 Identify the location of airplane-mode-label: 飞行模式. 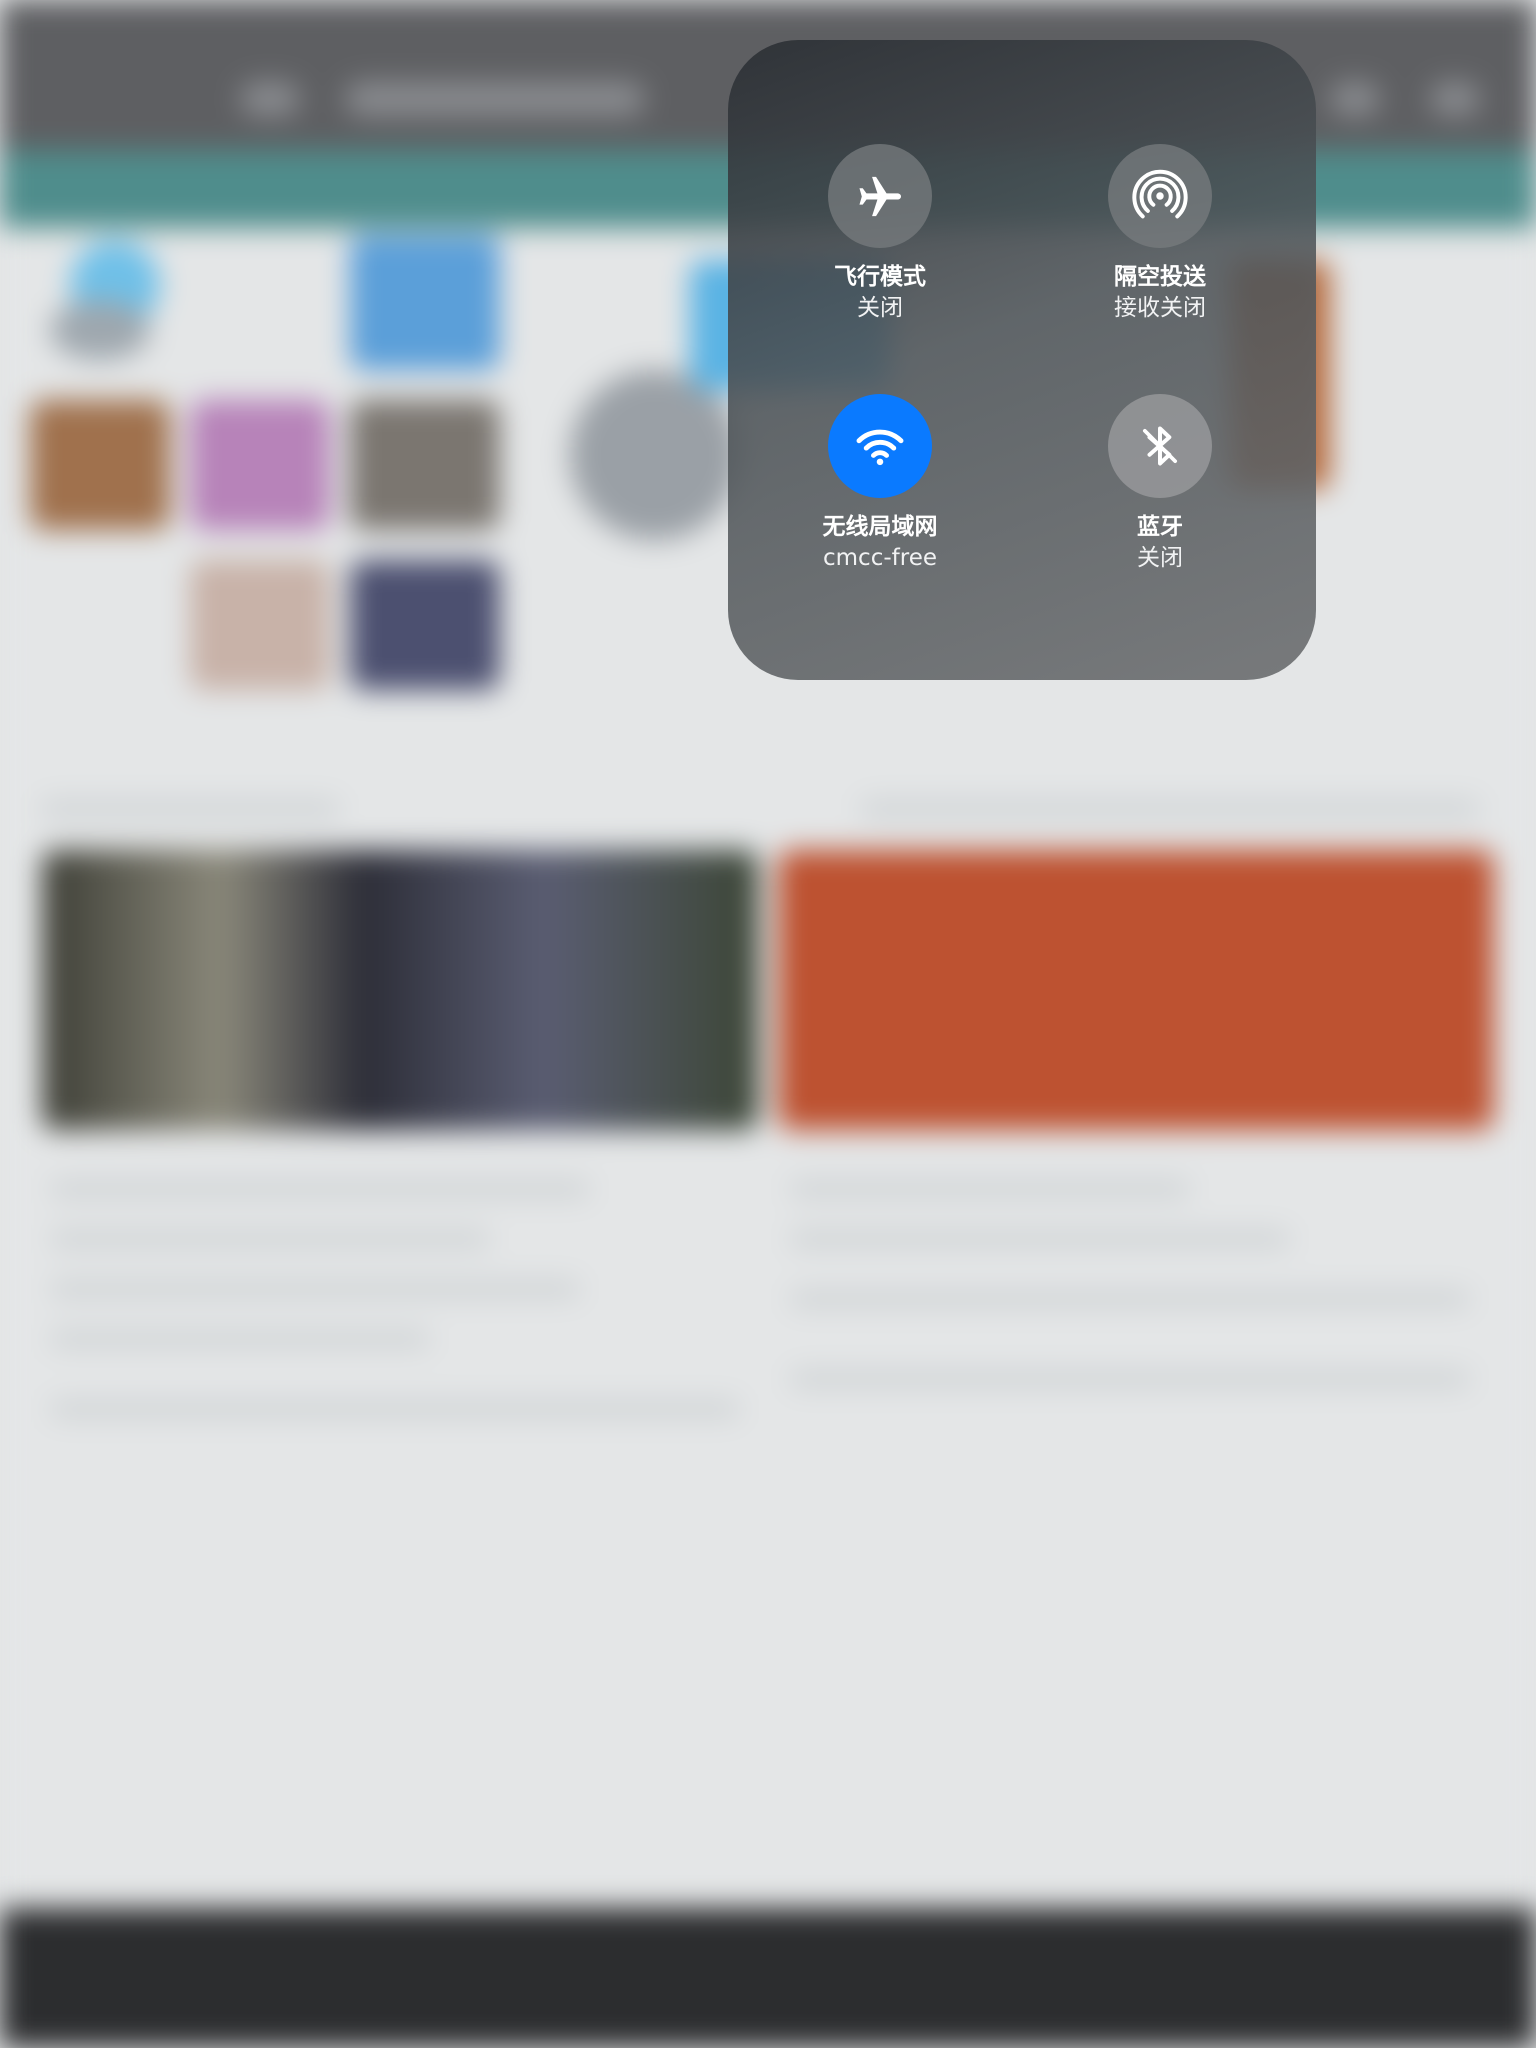
(880, 277).